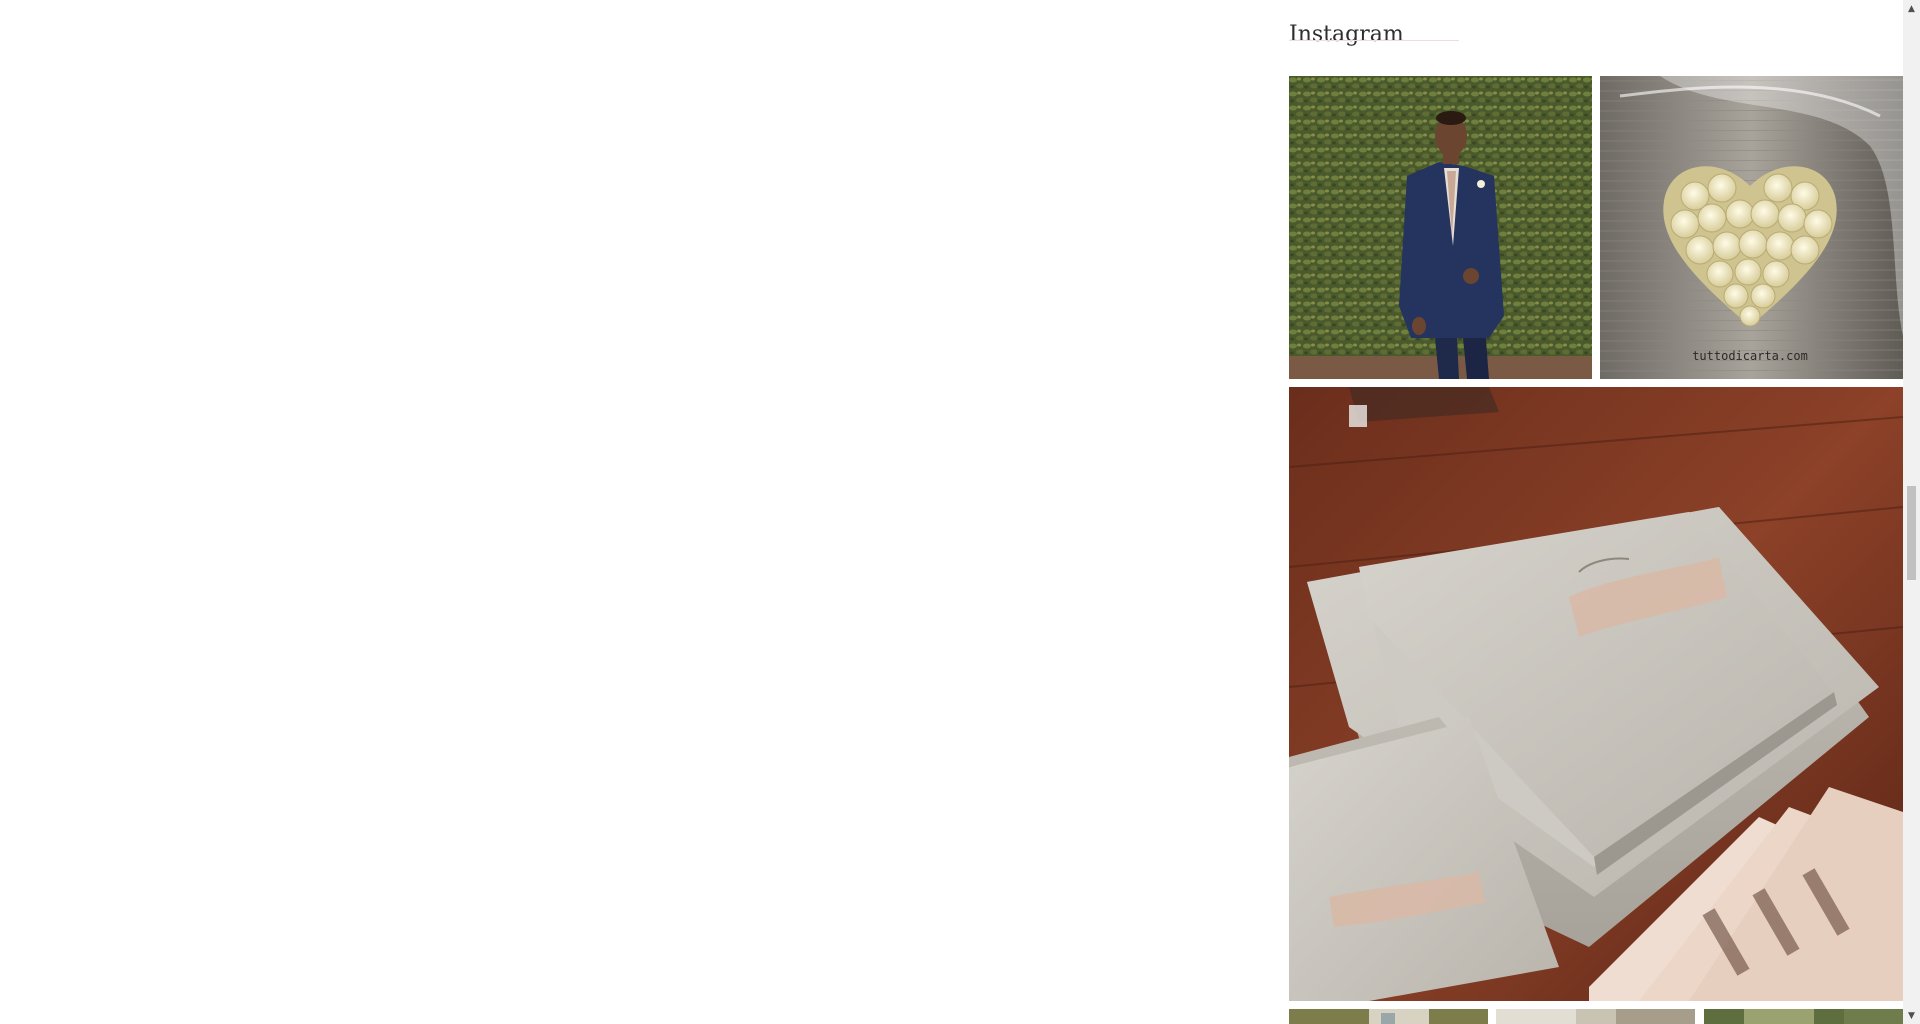 The height and width of the screenshot is (1024, 1920). What do you see at coordinates (1911, 8) in the screenshot?
I see `scroll-up-arrow-icon: ▲` at bounding box center [1911, 8].